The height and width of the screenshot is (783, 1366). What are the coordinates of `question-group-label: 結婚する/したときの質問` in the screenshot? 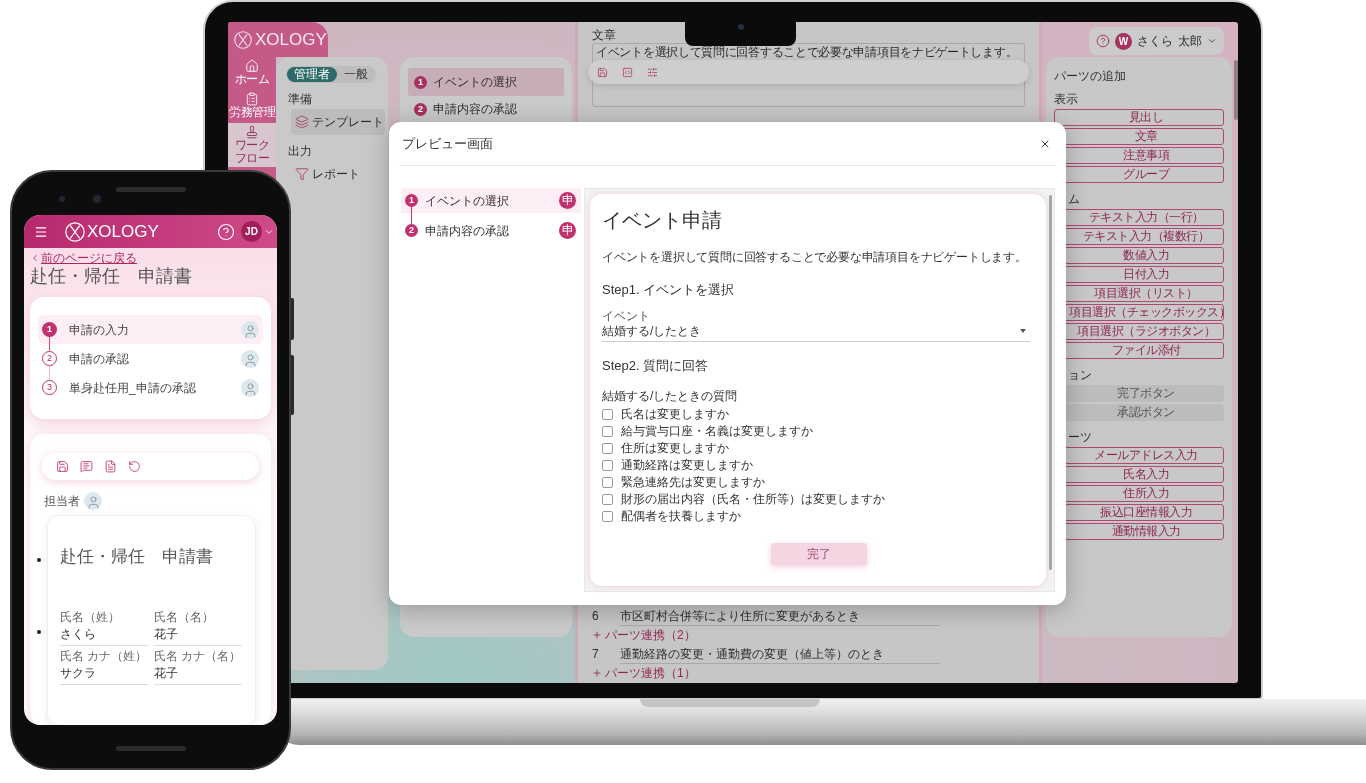 It's located at (670, 396).